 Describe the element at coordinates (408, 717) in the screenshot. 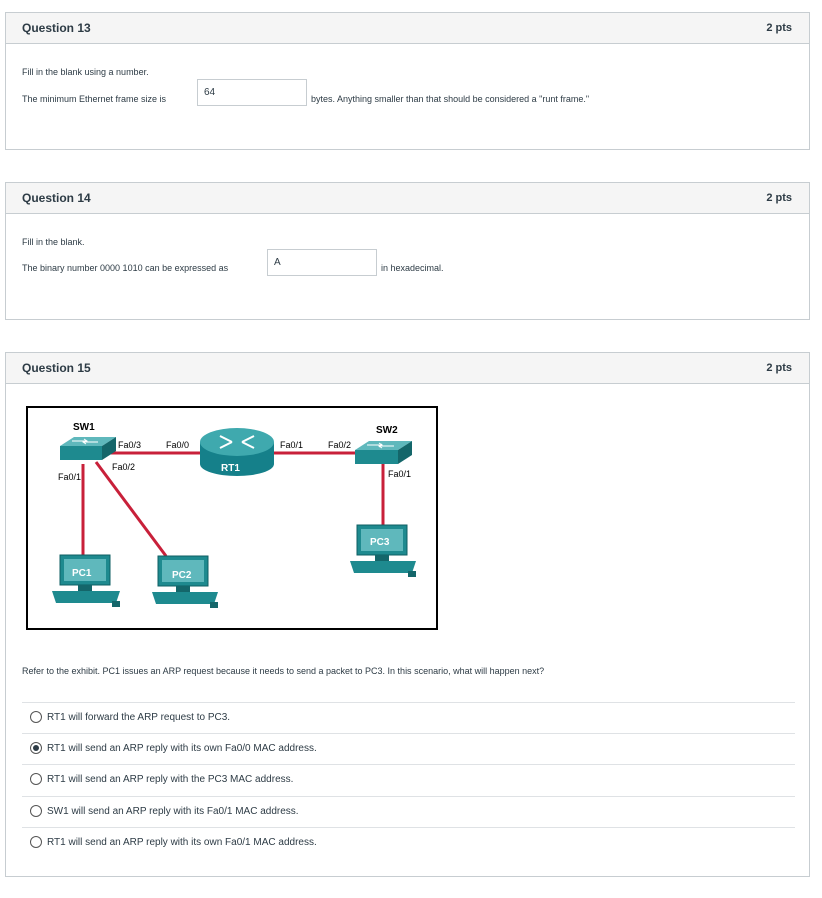

I see `answer-option: RT1 will forward the ARP request to PC3.` at that location.